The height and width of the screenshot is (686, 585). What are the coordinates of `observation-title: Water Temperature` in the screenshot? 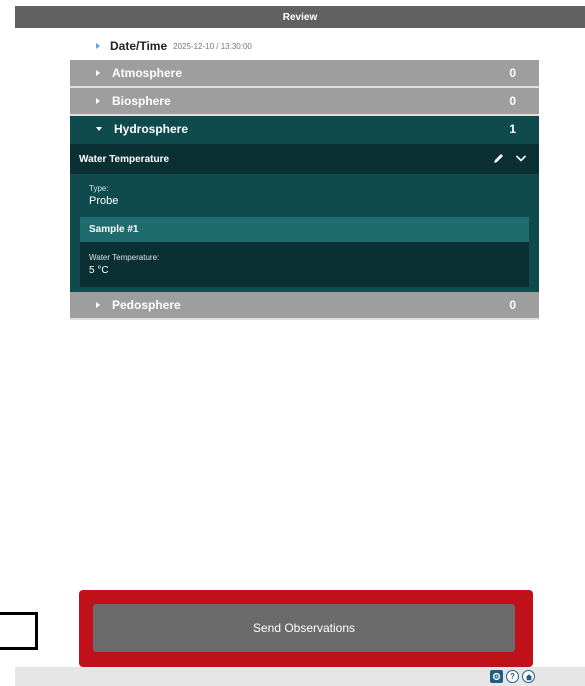 It's located at (124, 159).